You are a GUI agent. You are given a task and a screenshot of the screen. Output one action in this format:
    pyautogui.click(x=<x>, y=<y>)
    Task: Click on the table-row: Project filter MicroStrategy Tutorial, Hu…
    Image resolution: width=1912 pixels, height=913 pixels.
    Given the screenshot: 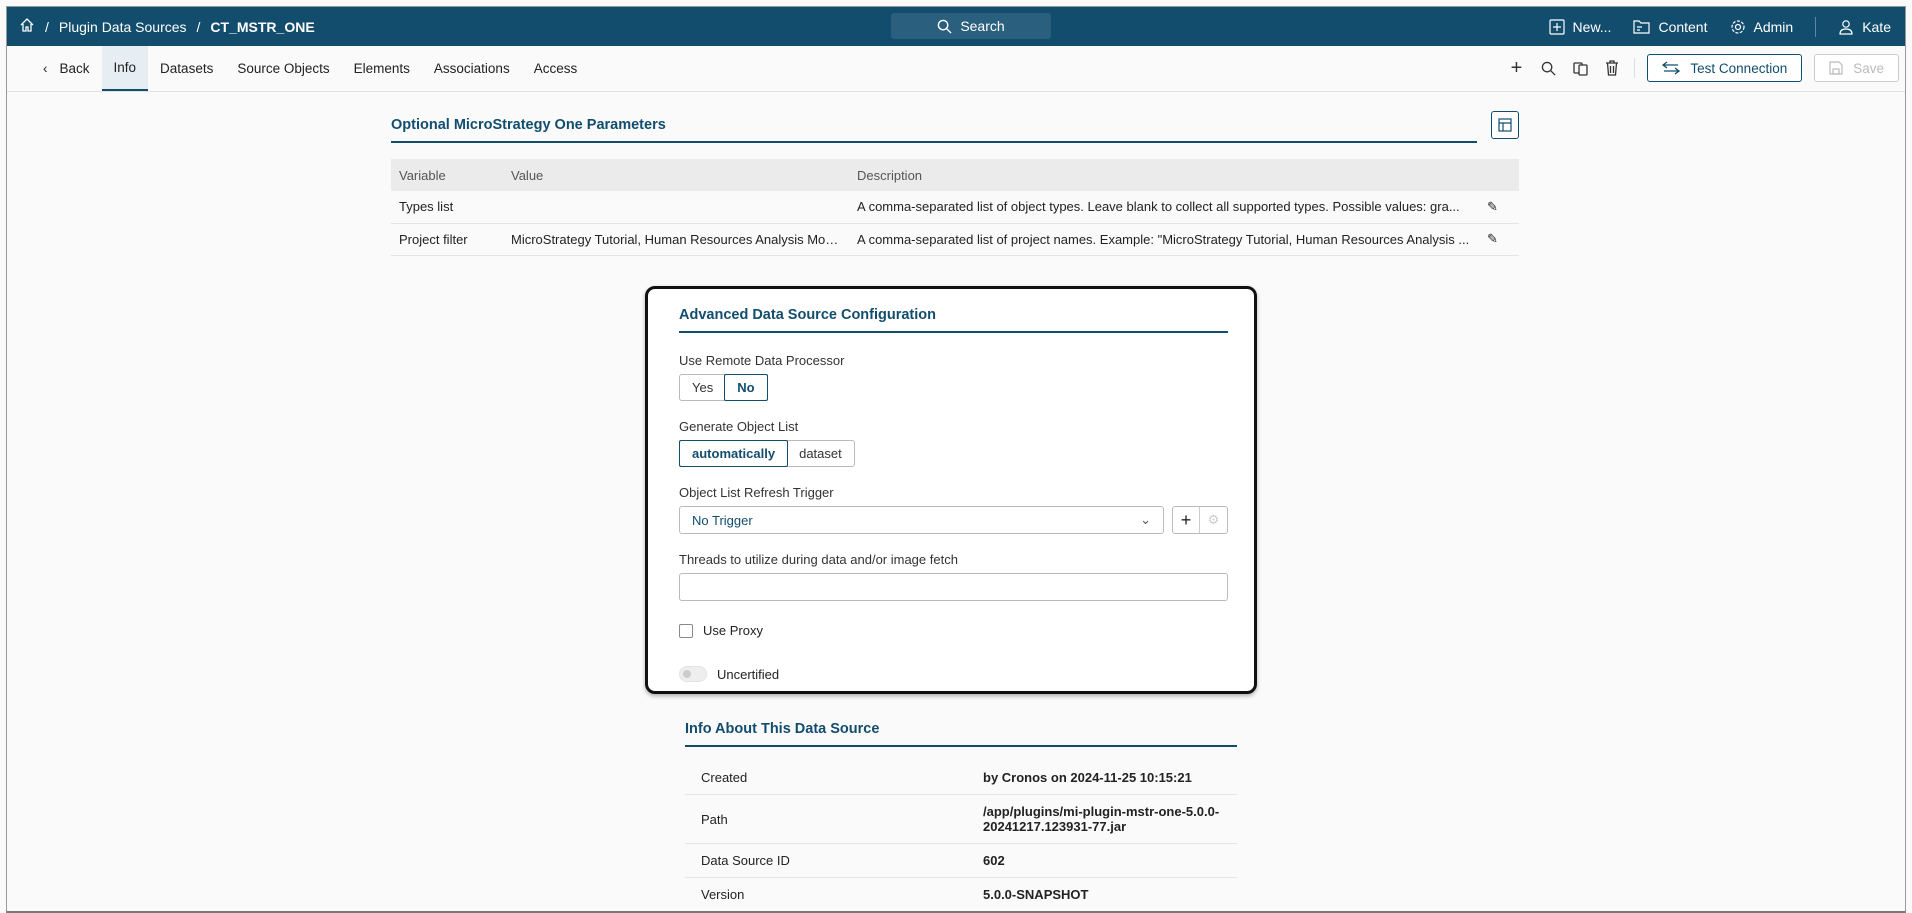 What is the action you would take?
    pyautogui.click(x=955, y=239)
    